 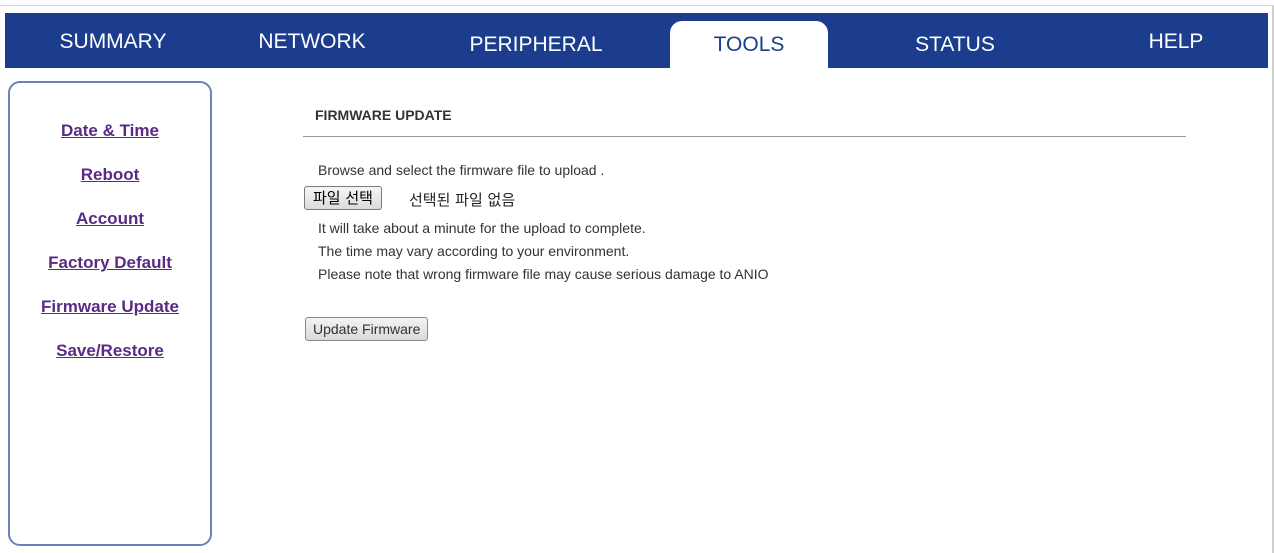 What do you see at coordinates (383, 115) in the screenshot?
I see `page-title: FIRMWARE UPDATE` at bounding box center [383, 115].